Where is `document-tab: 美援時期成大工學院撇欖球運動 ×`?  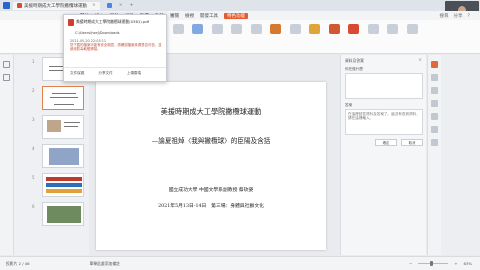 document-tab: 美援時期成大工學院撇欖球運動 × is located at coordinates (56, 5).